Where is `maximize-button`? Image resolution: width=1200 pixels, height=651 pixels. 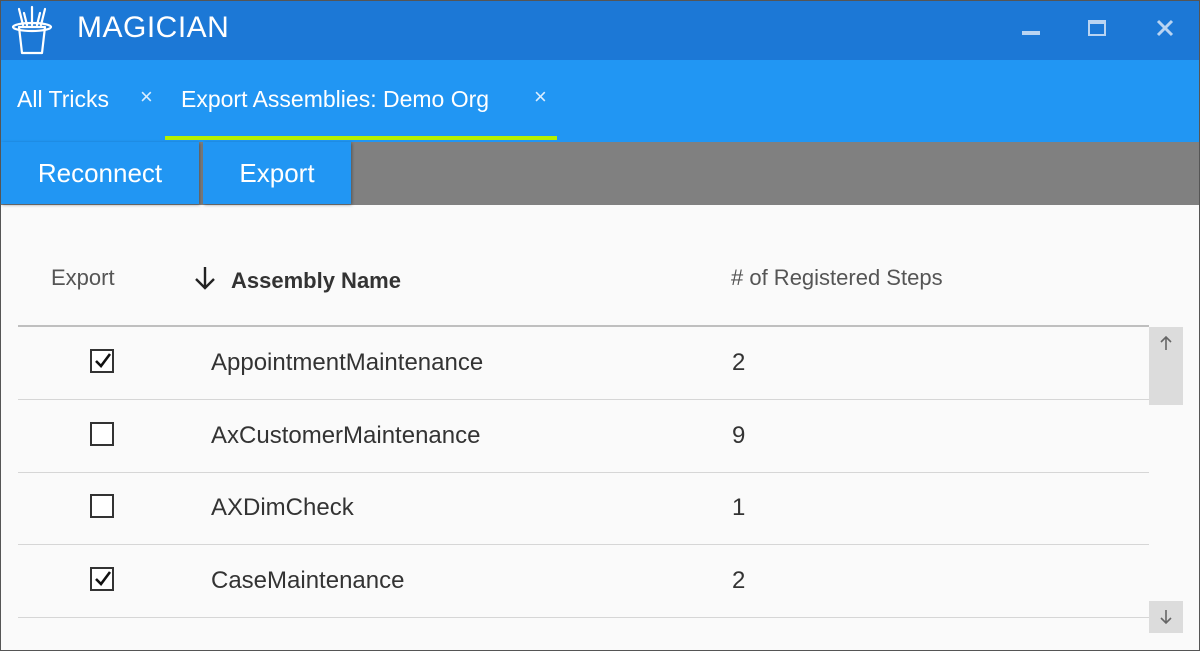
maximize-button is located at coordinates (1097, 30).